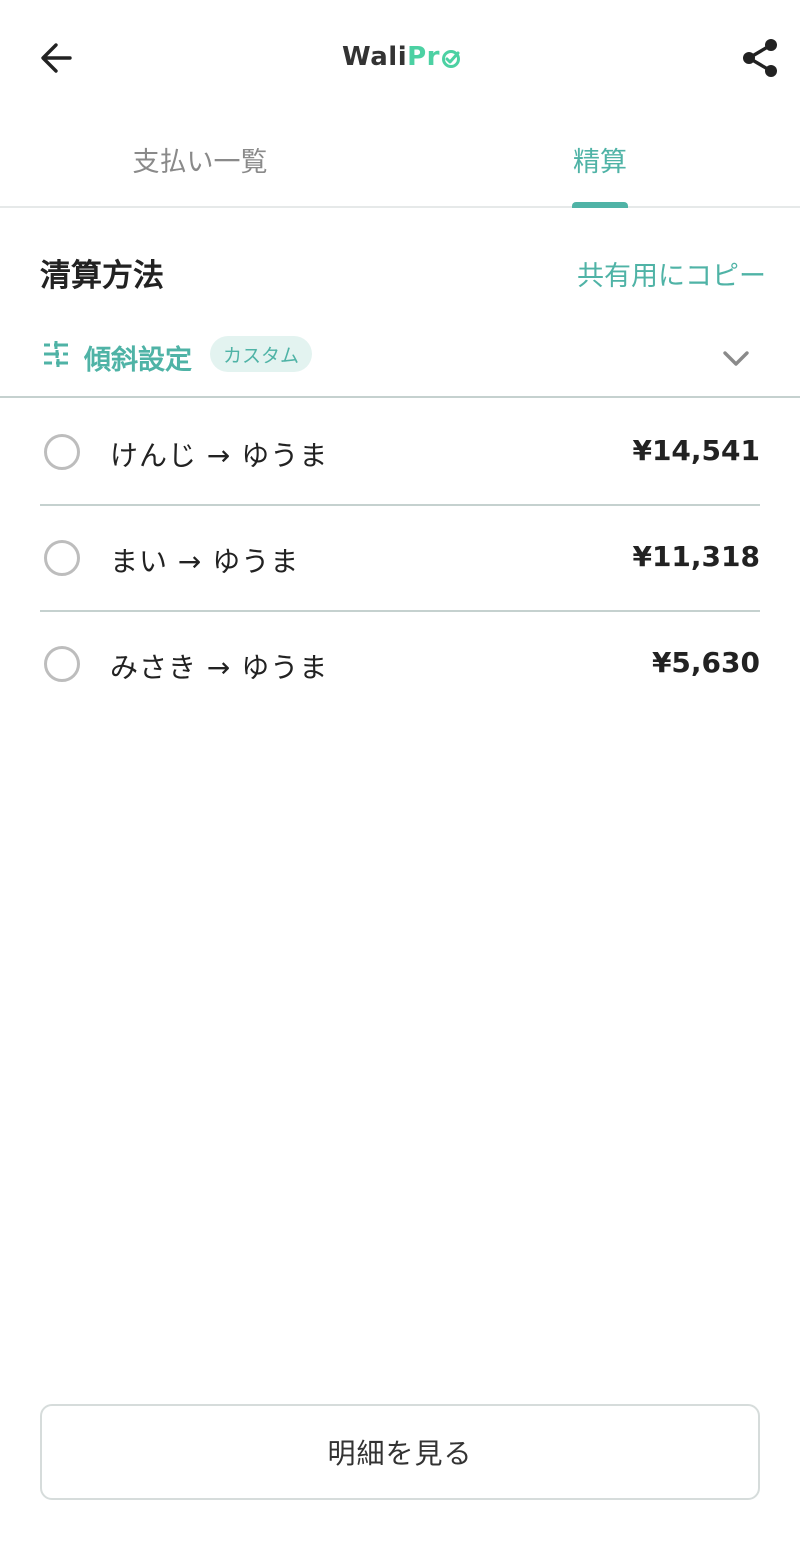 The height and width of the screenshot is (1548, 800). I want to click on tab-bar: 支払い一覧 精算, so click(400, 159).